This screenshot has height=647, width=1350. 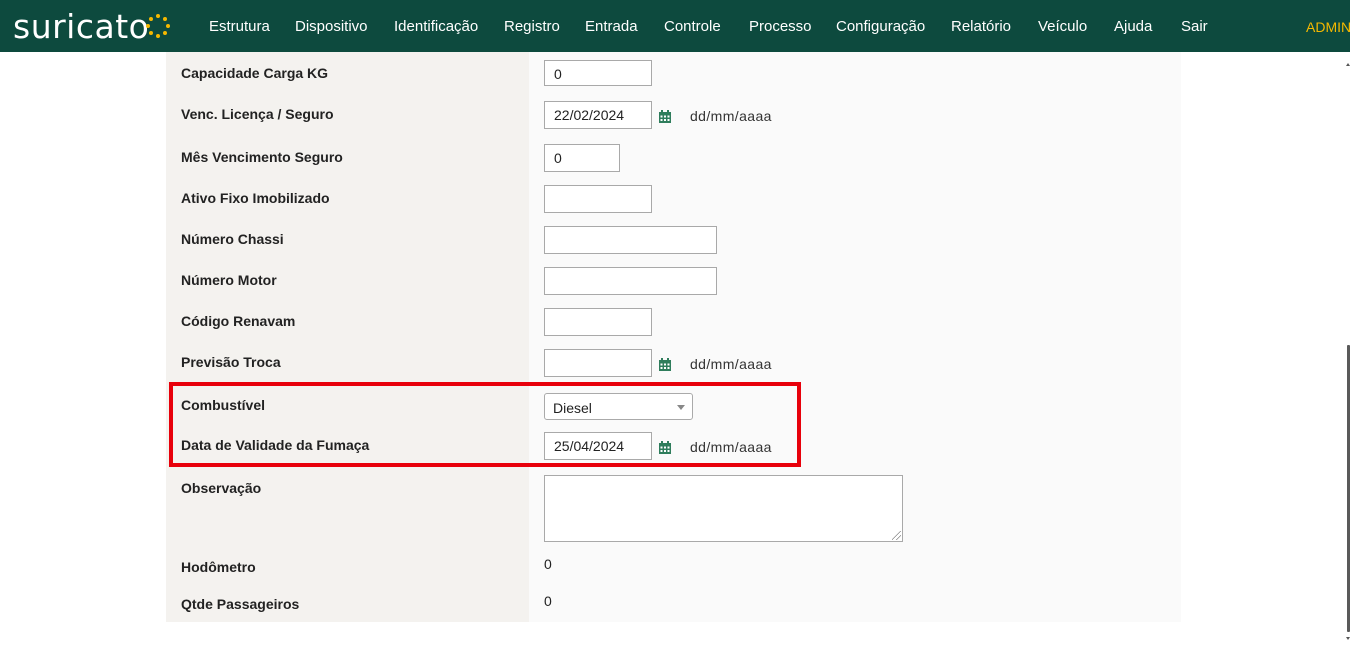 What do you see at coordinates (880, 26) in the screenshot?
I see `nav-configuracao: Configuração` at bounding box center [880, 26].